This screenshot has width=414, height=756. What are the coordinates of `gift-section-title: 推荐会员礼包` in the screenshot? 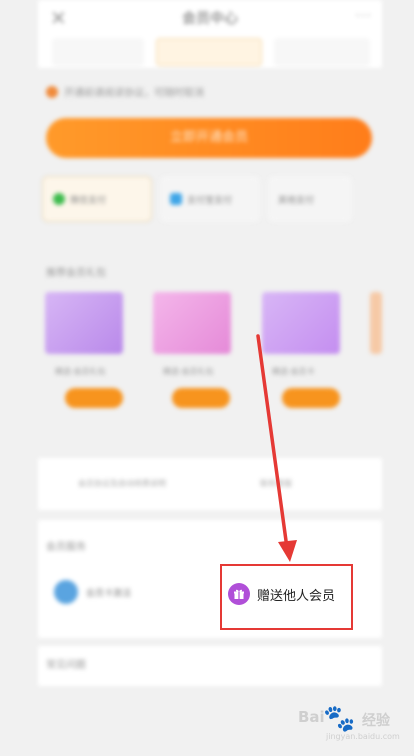 It's located at (76, 273).